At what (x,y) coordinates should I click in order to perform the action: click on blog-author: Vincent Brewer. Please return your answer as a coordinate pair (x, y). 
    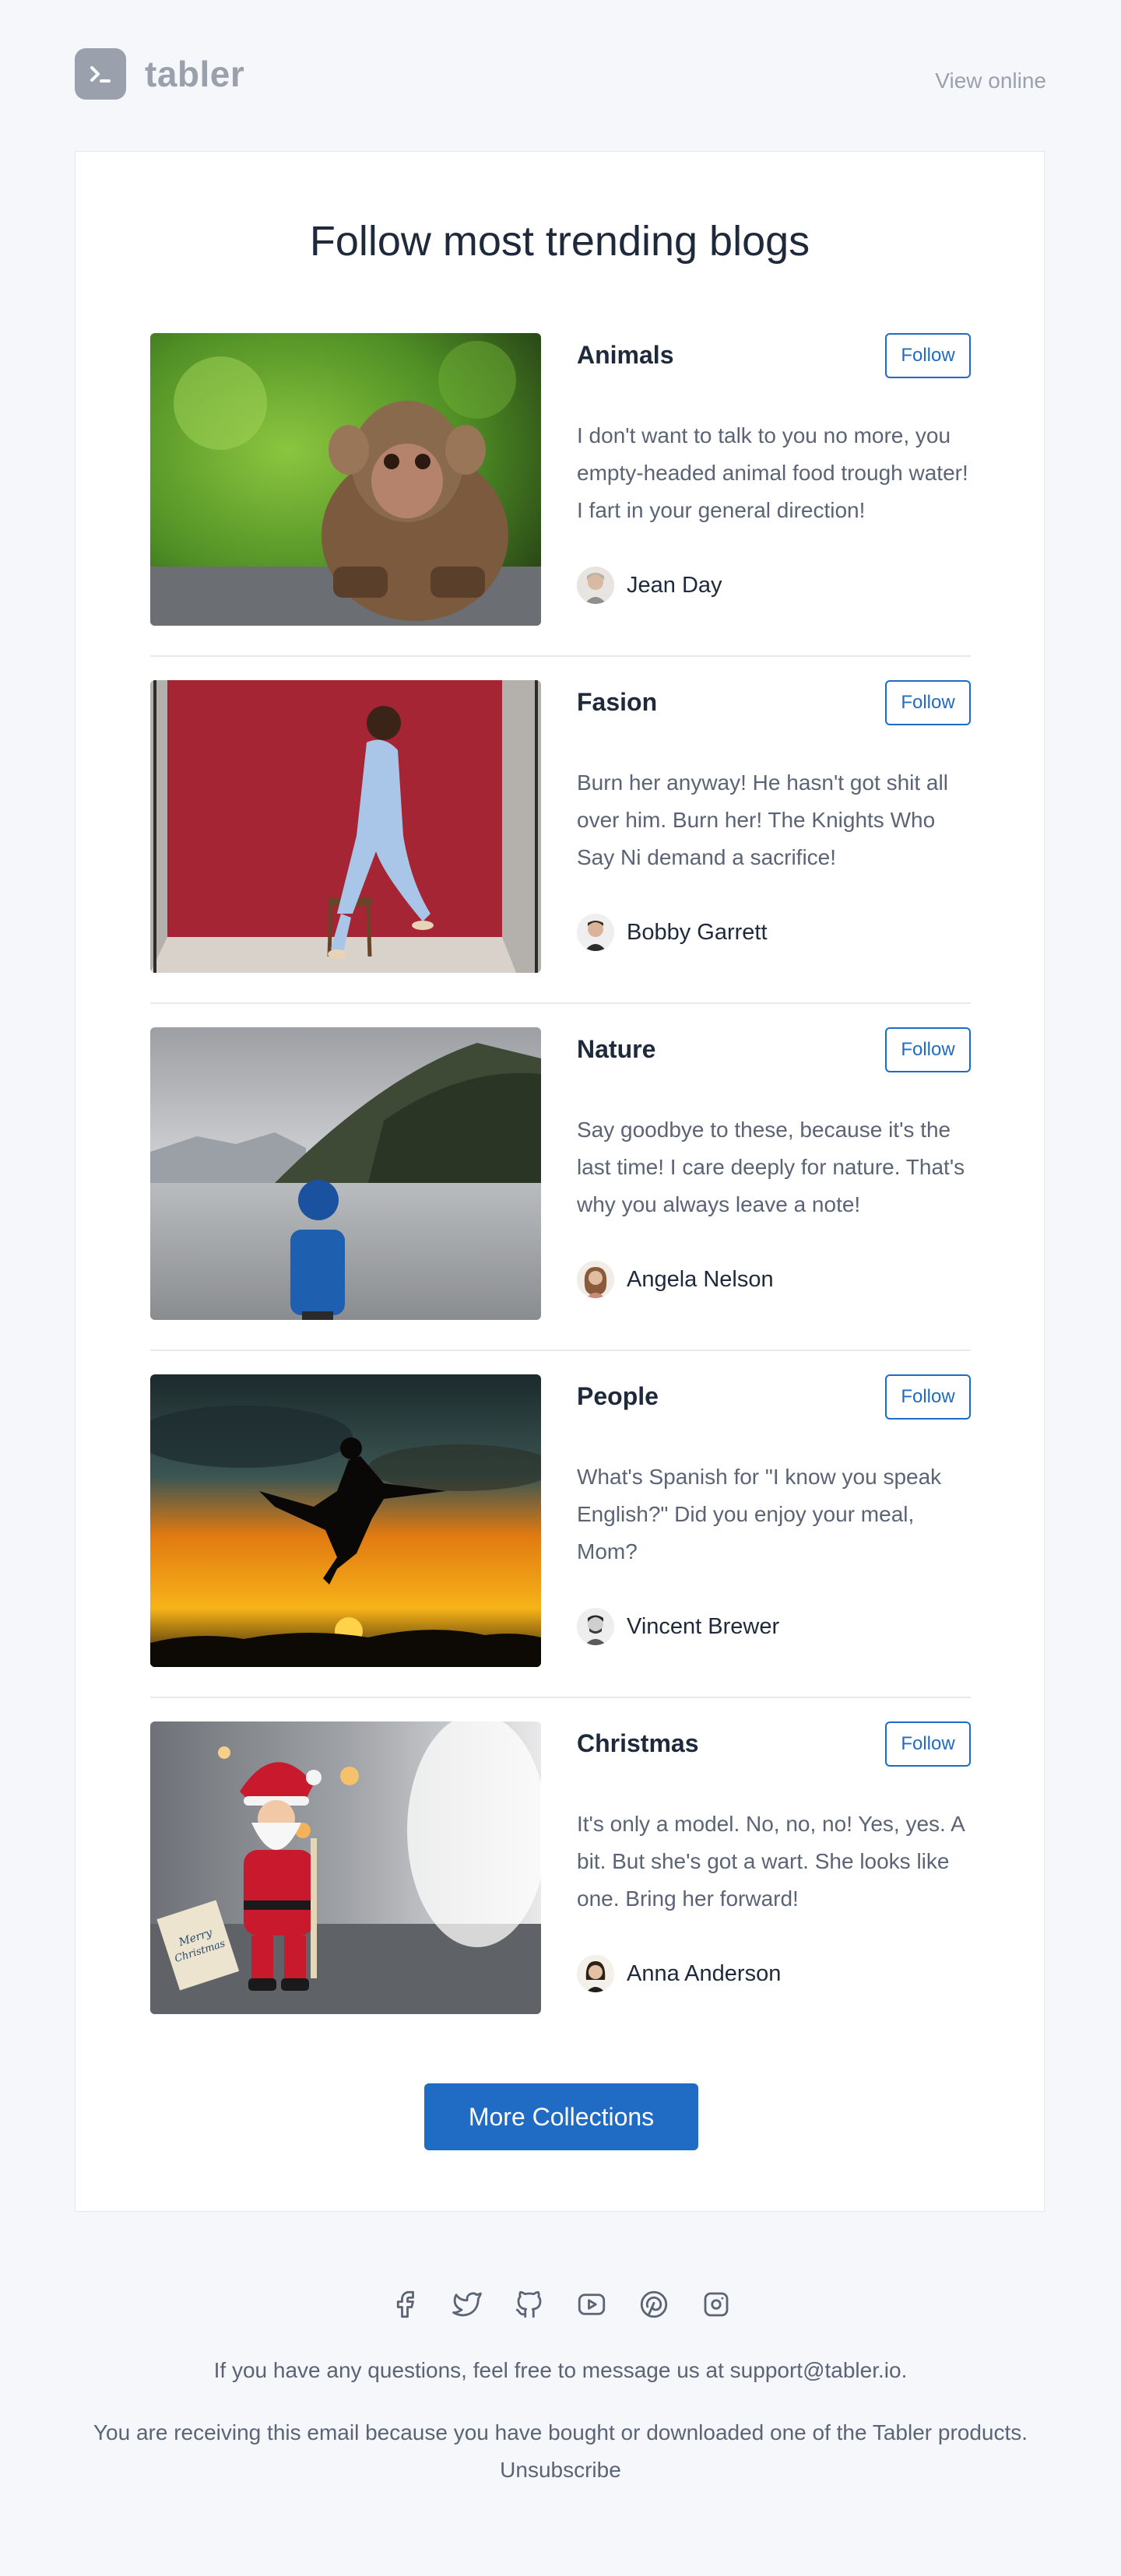
    Looking at the image, I should click on (678, 1627).